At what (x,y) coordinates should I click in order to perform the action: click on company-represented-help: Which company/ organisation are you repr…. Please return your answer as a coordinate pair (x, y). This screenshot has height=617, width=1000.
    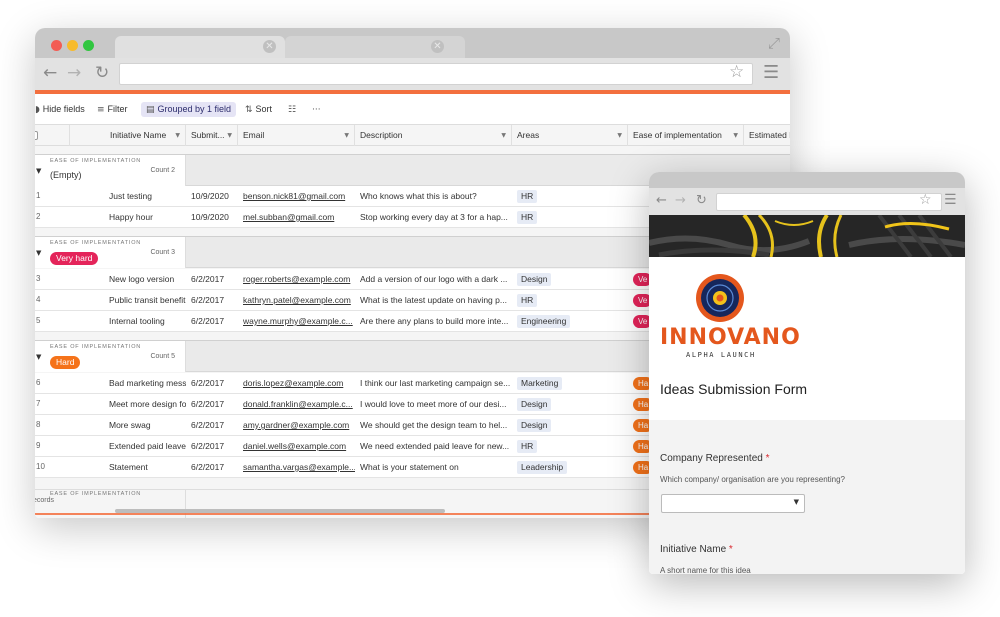
    Looking at the image, I should click on (752, 479).